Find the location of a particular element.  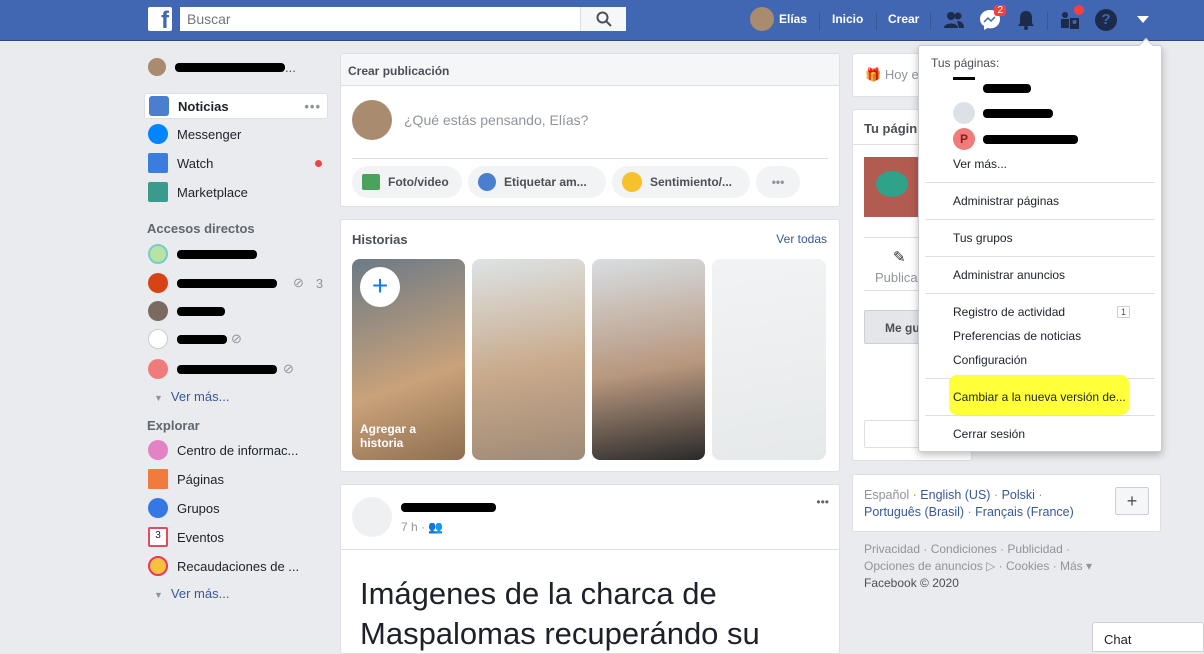

news-feed-icon is located at coordinates (159, 106).